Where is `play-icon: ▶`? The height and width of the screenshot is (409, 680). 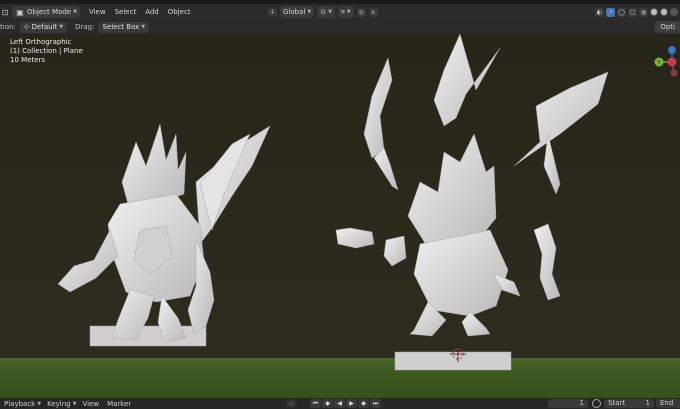 play-icon: ▶ is located at coordinates (351, 403).